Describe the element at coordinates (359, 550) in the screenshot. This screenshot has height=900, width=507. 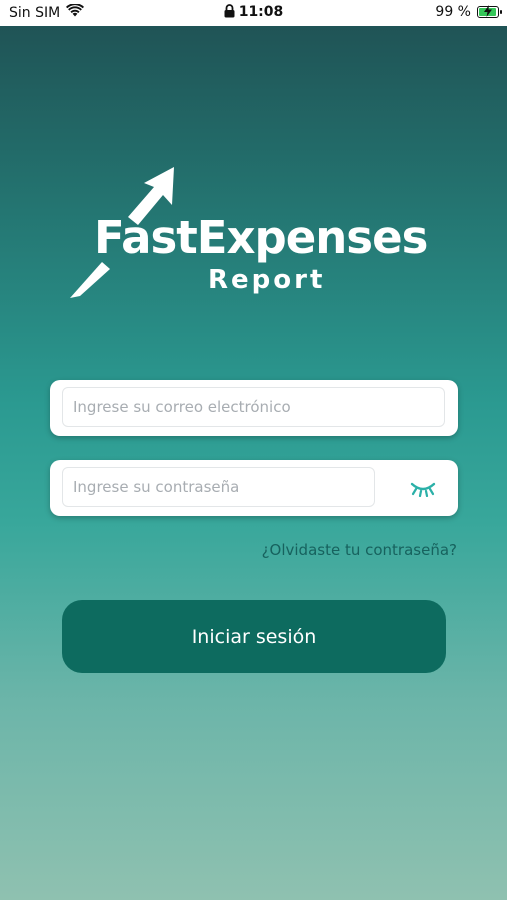
I see `forgot-password-link: ¿Olvidaste tu contraseña?` at that location.